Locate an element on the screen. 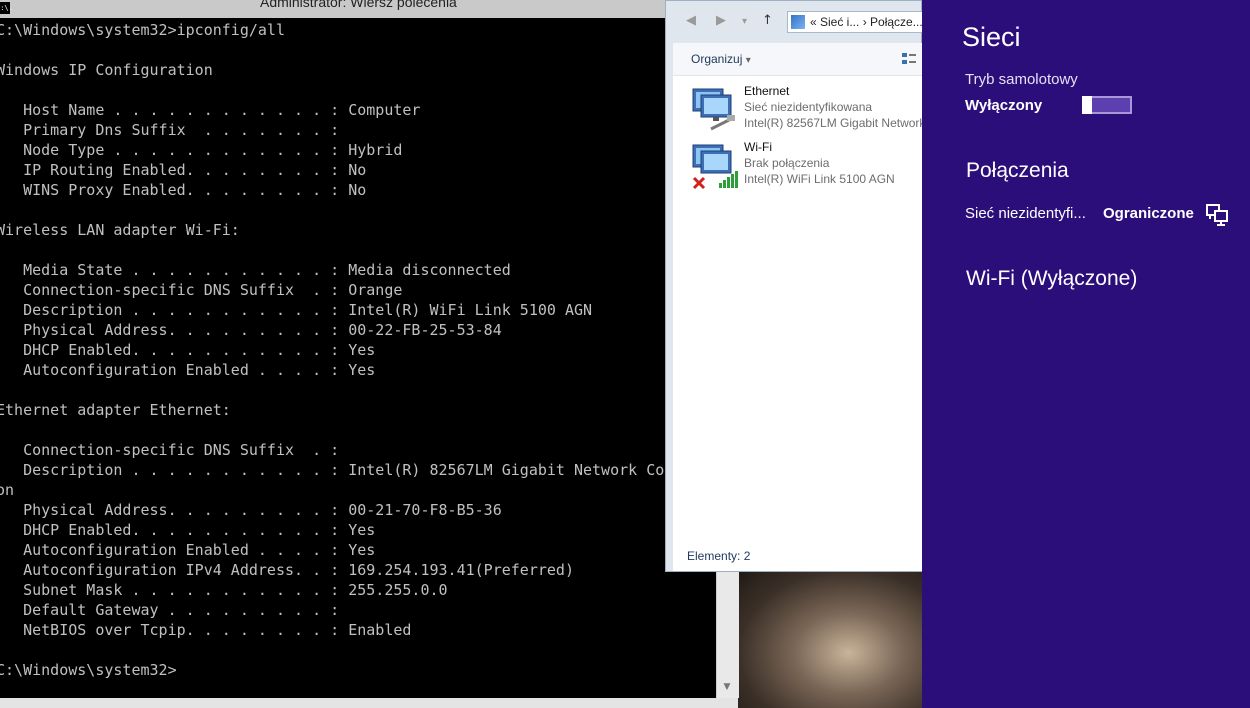 The image size is (1250, 708). organize-menu: Organizuj ▾ is located at coordinates (721, 59).